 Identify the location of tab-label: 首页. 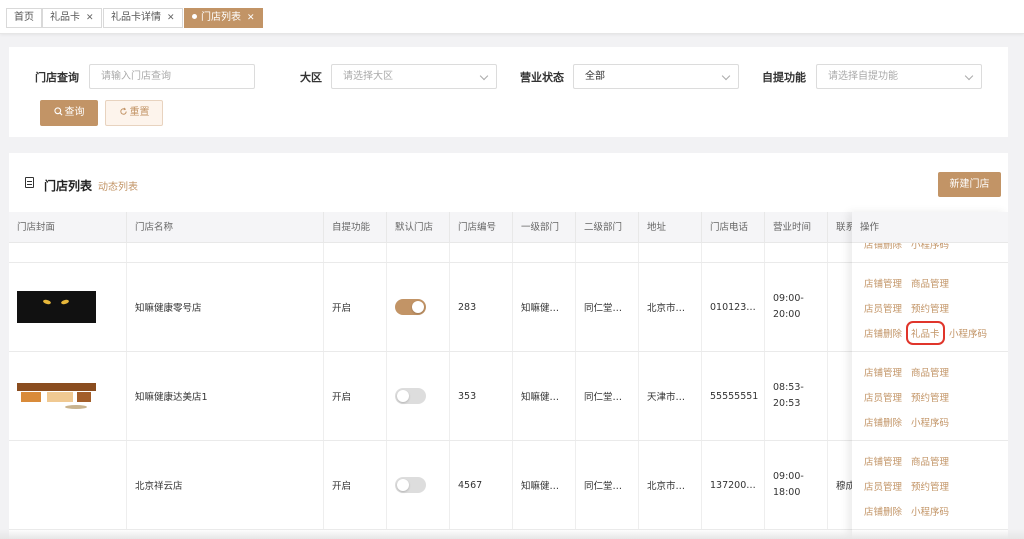
(24, 17).